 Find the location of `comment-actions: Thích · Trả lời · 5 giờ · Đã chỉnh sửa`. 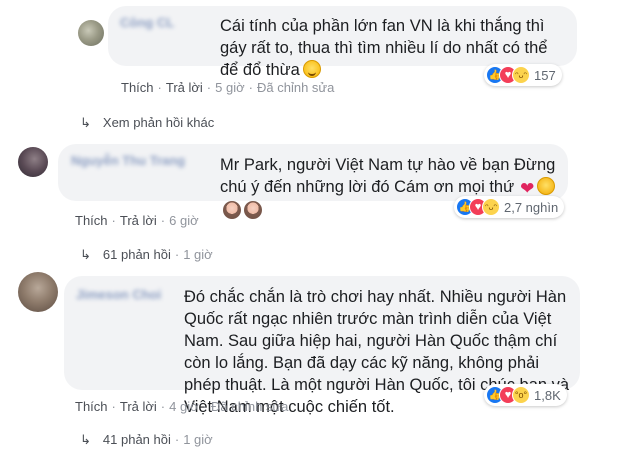

comment-actions: Thích · Trả lời · 5 giờ · Đã chỉnh sửa is located at coordinates (228, 87).